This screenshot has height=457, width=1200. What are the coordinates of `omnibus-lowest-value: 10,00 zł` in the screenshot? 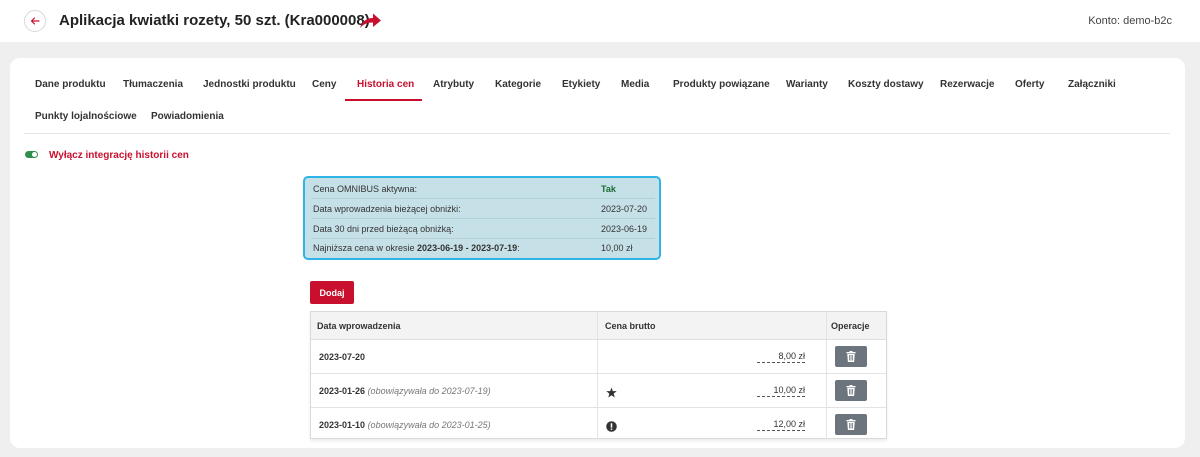 It's located at (617, 248).